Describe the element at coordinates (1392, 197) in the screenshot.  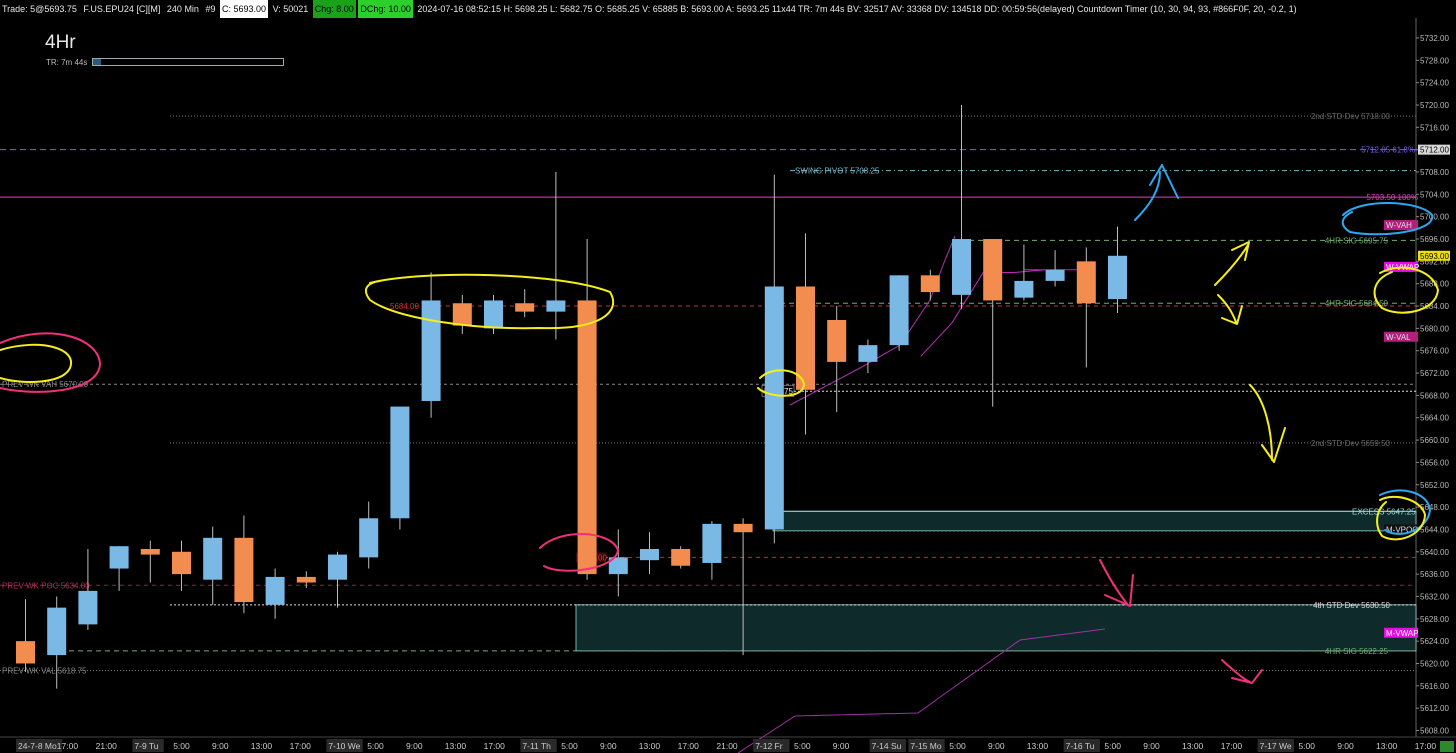
I see `level-label: 5703.50 100%` at that location.